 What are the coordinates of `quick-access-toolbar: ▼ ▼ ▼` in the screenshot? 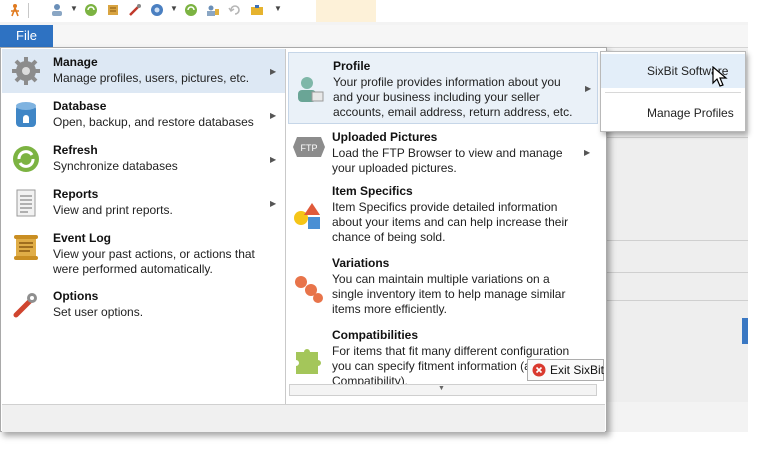 It's located at (374, 11).